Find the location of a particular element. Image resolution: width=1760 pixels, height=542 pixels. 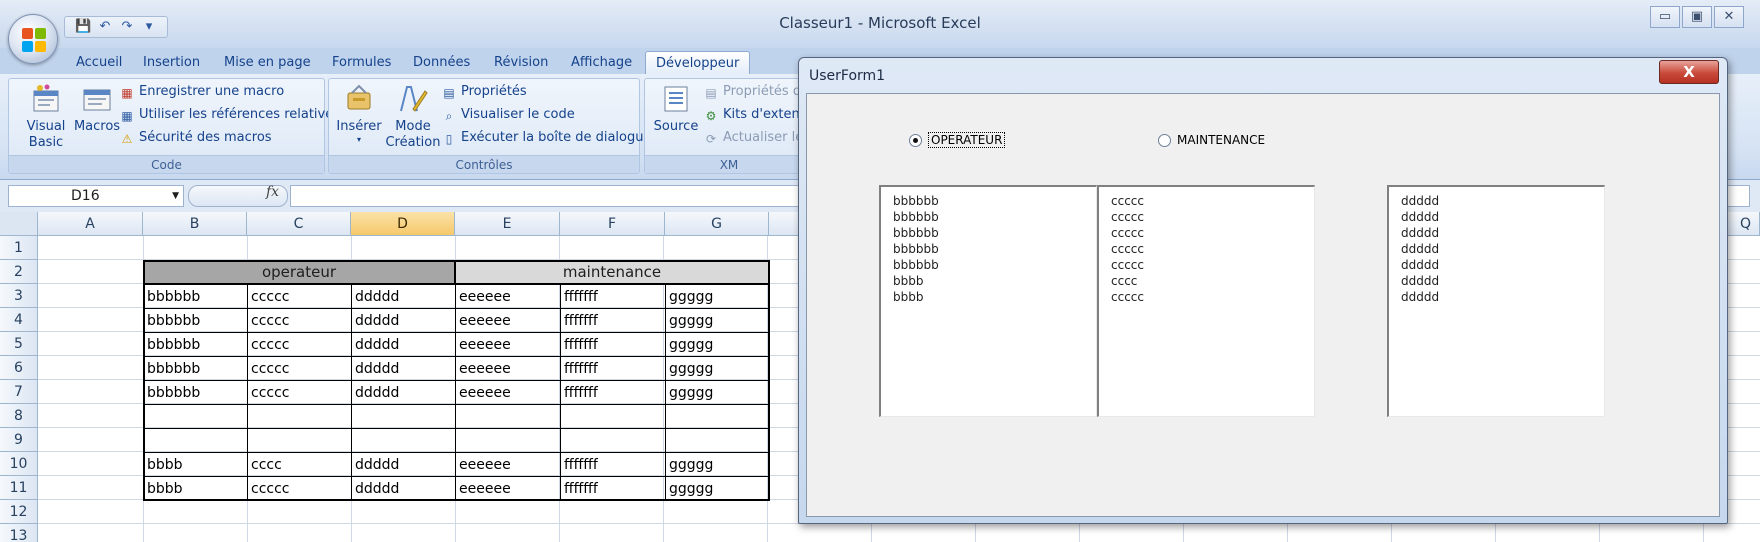

row-header-2: 2 is located at coordinates (19, 272).